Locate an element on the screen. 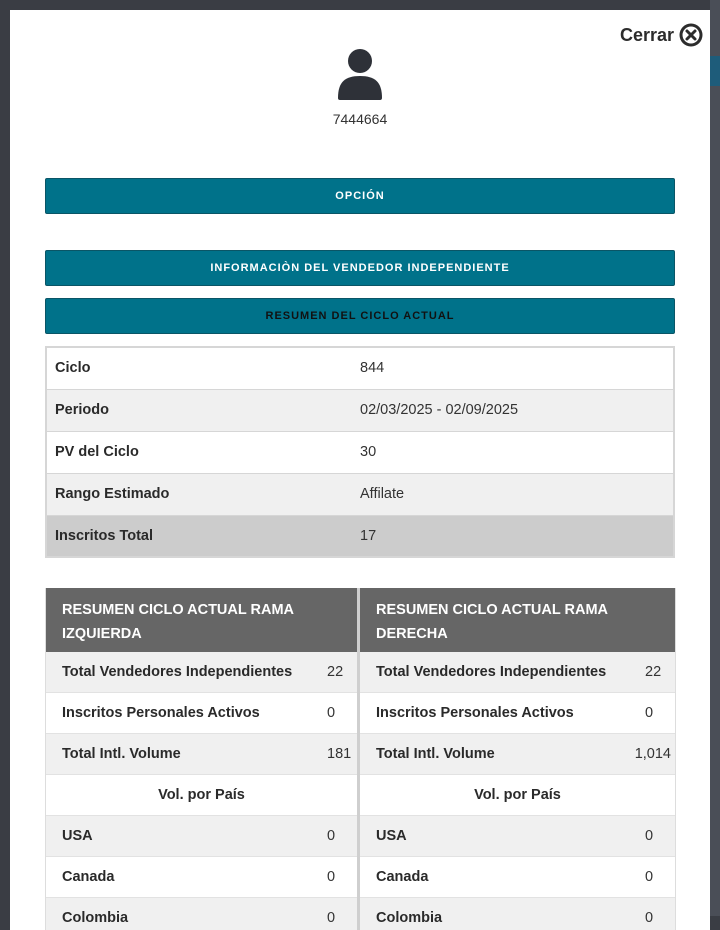 This screenshot has height=930, width=720. summary-label: Periodo is located at coordinates (199, 410).